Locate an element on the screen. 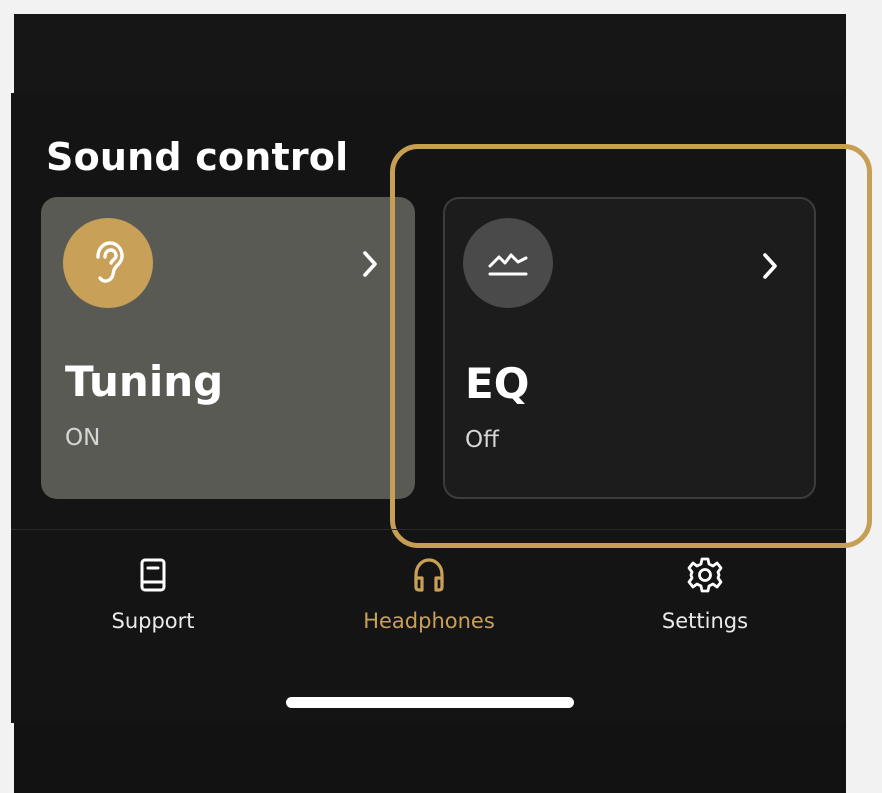 The height and width of the screenshot is (793, 882). tuning-card-status: ON is located at coordinates (83, 438).